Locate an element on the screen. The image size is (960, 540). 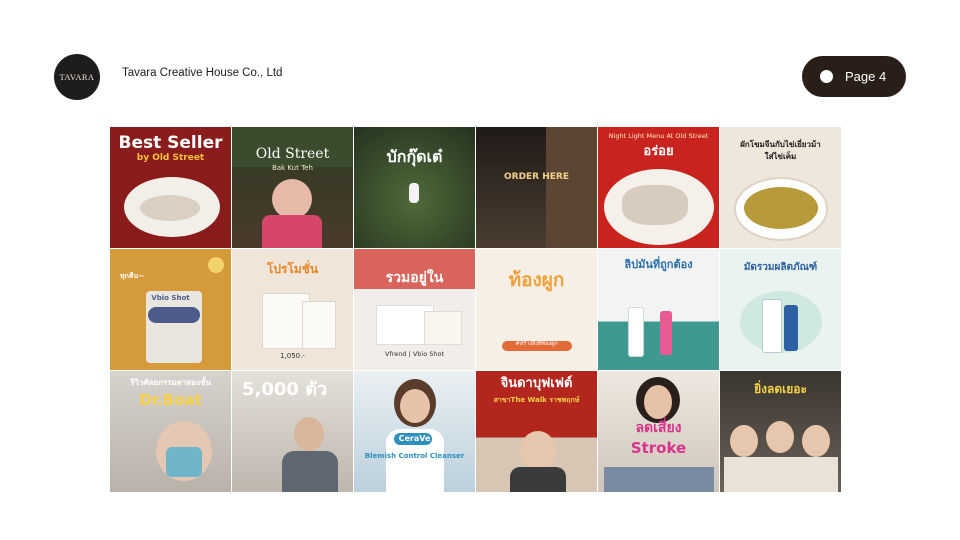
portfolio-tile-14: 5,000 ตัว is located at coordinates (292, 431).